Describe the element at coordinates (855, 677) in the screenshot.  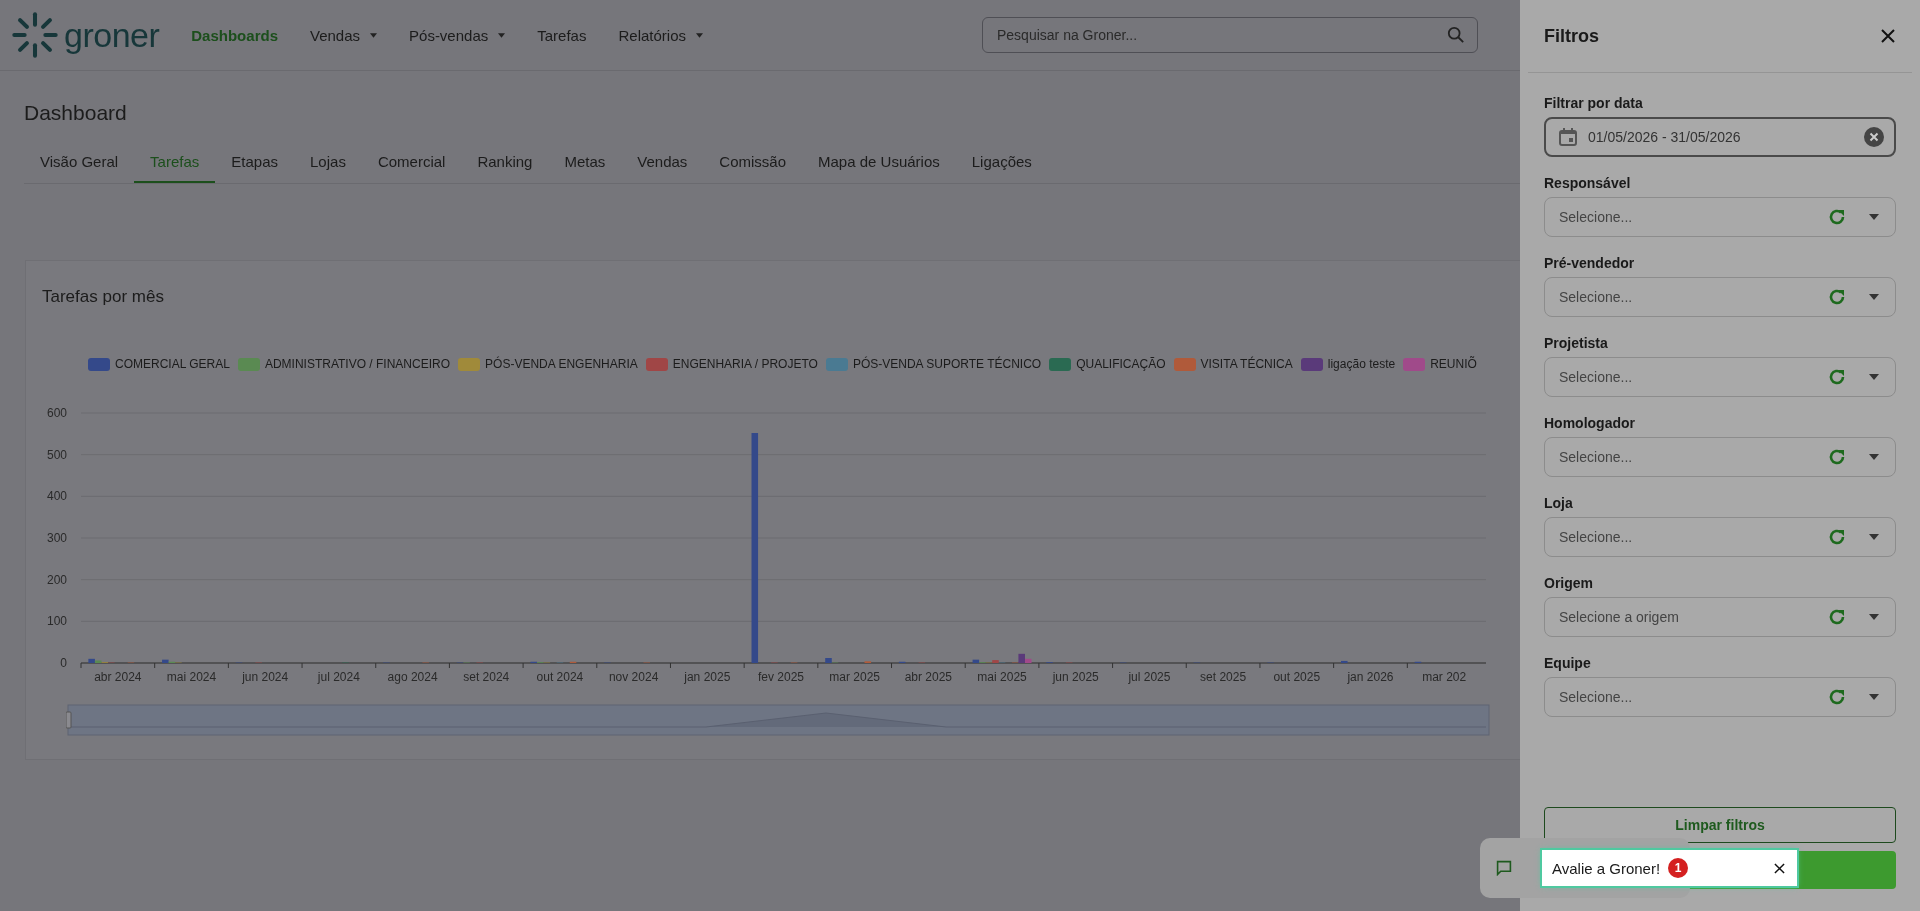
I see `axis-tick-label: mar 2025` at that location.